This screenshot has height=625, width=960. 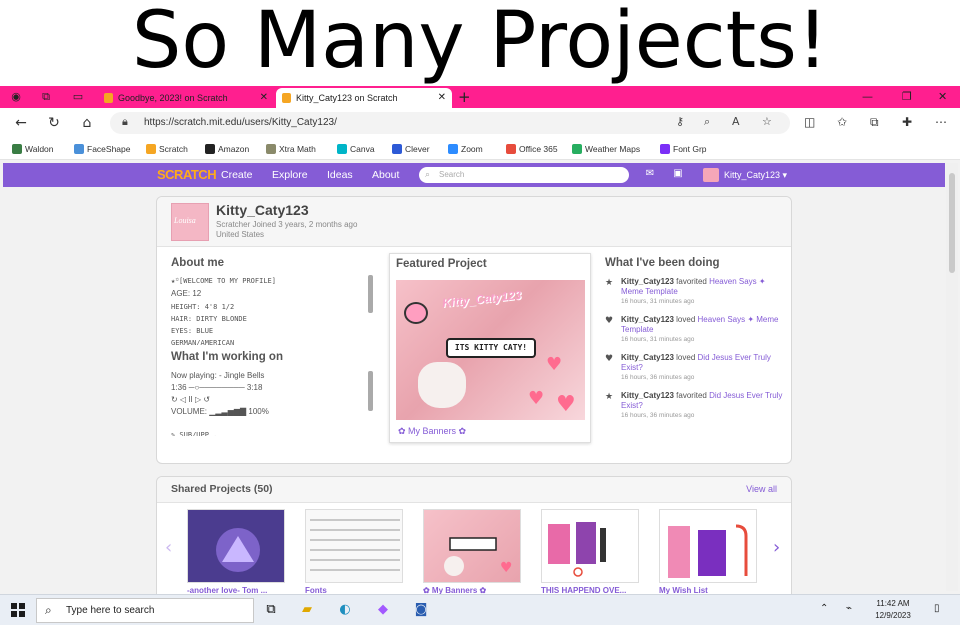 What do you see at coordinates (707, 122) in the screenshot?
I see `zoom-icon: ⌕` at bounding box center [707, 122].